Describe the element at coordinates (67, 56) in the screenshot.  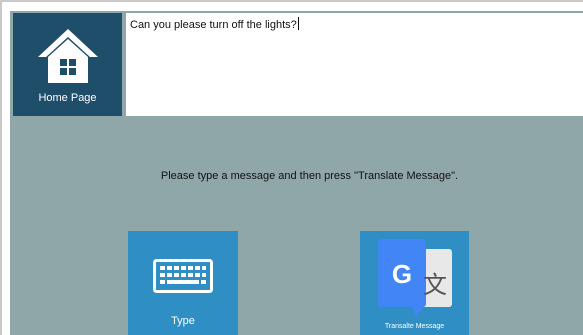
I see `house-icon` at that location.